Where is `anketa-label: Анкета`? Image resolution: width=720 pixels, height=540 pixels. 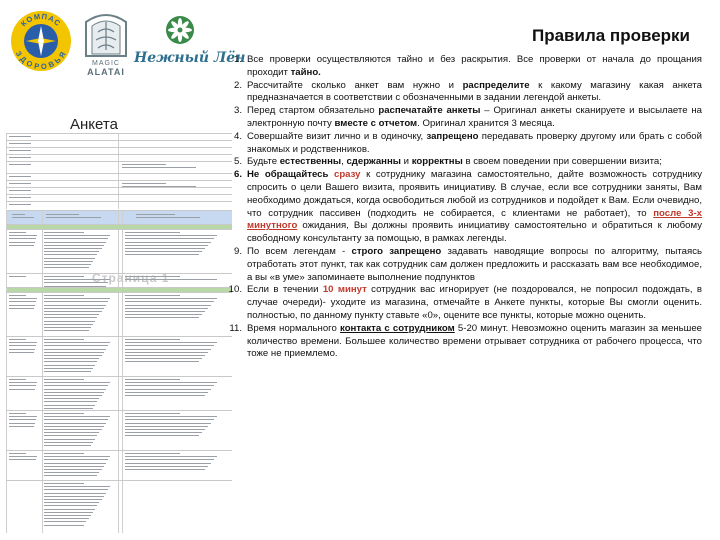
anketa-label: Анкета is located at coordinates (94, 124).